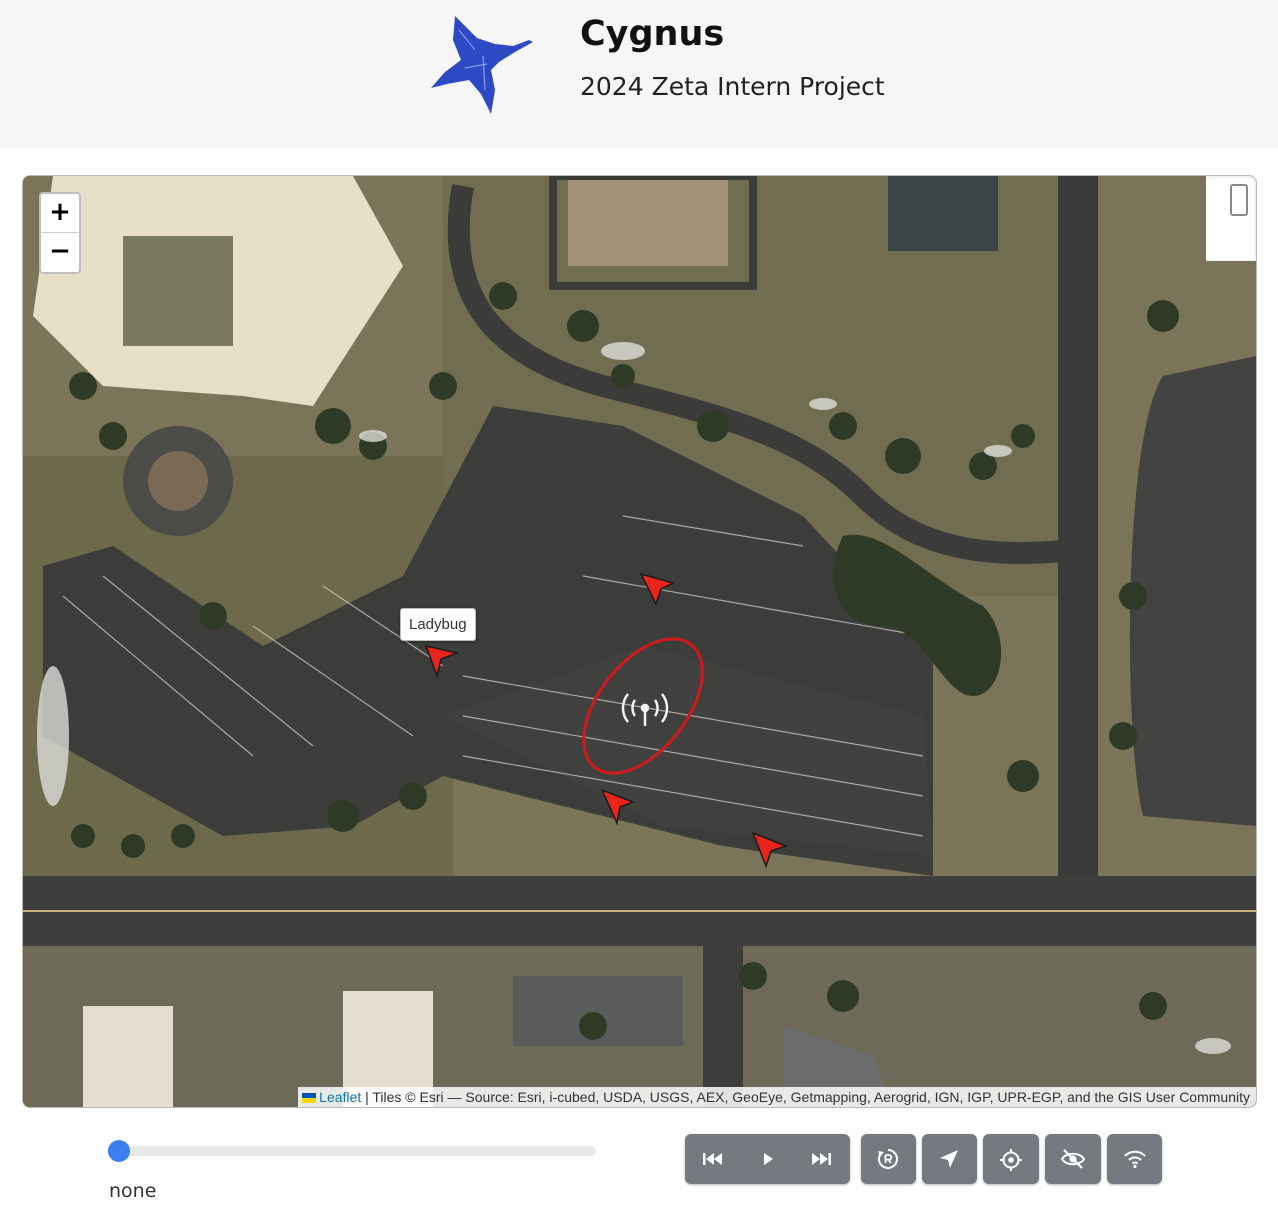  I want to click on eye-off-icon, so click(1073, 1159).